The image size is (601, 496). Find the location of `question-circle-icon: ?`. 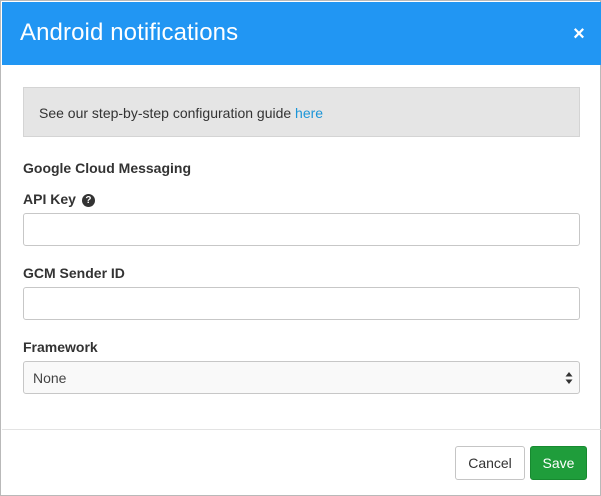

question-circle-icon: ? is located at coordinates (88, 200).